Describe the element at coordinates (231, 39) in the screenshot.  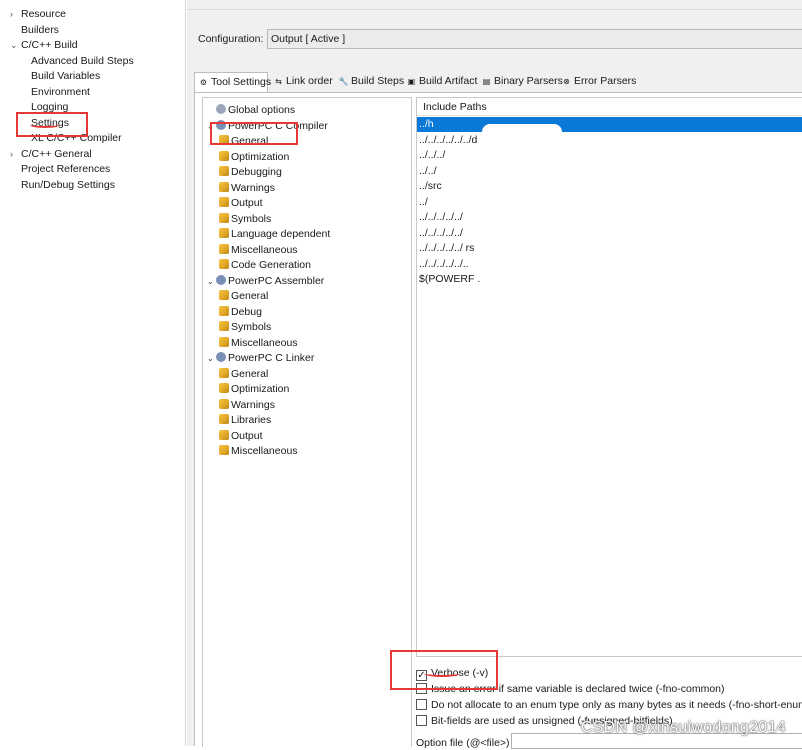
I see `configuration-label: Configuration:` at that location.